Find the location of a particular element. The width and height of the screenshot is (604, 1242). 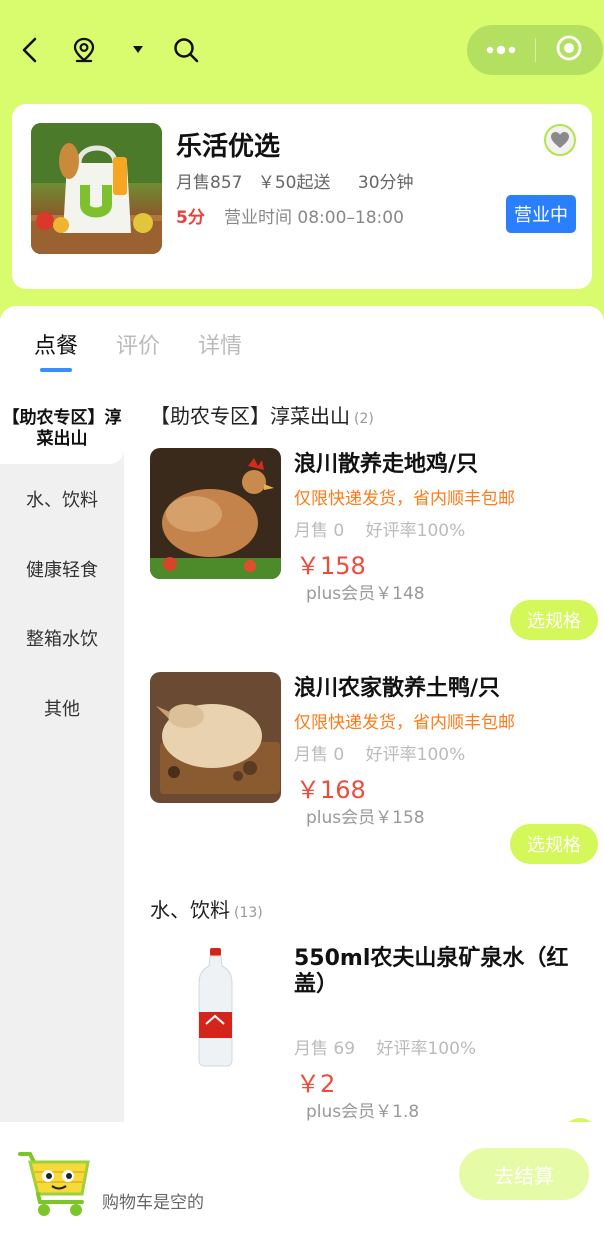

section-title-text: 【助农专区】淳菜出山 is located at coordinates (250, 416).